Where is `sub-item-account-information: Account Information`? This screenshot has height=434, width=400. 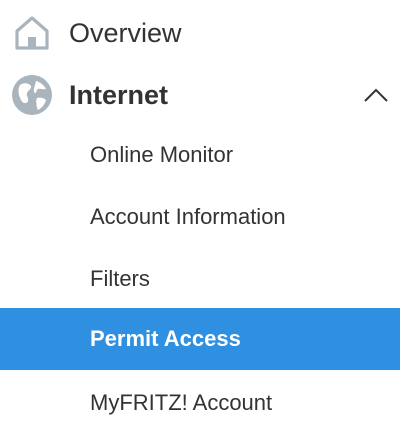 sub-item-account-information: Account Information is located at coordinates (200, 217).